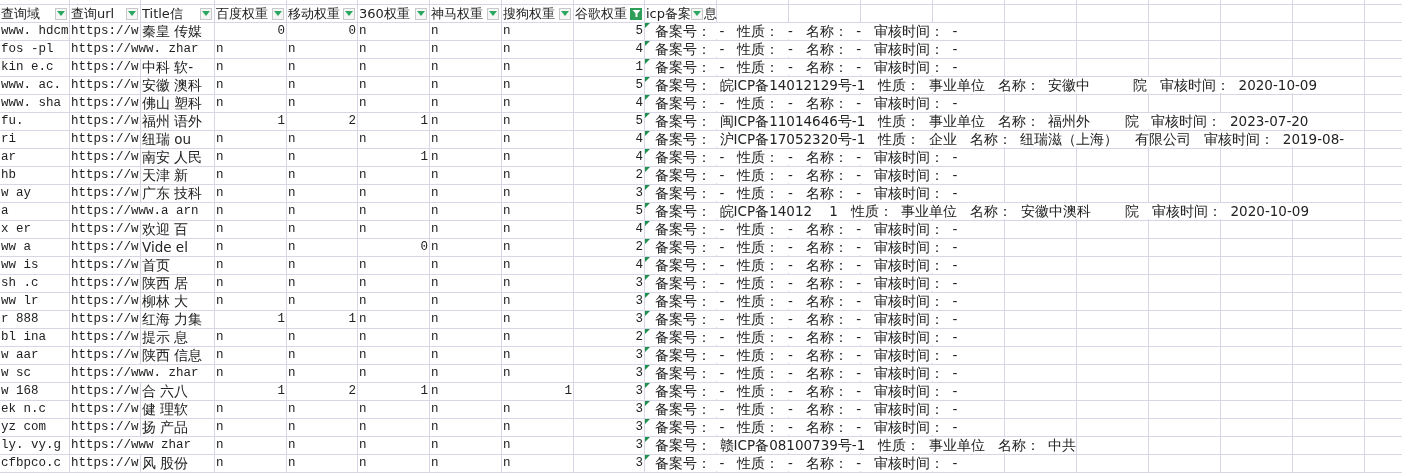 This screenshot has height=476, width=1402. I want to click on table-cell: ri, so click(35, 140).